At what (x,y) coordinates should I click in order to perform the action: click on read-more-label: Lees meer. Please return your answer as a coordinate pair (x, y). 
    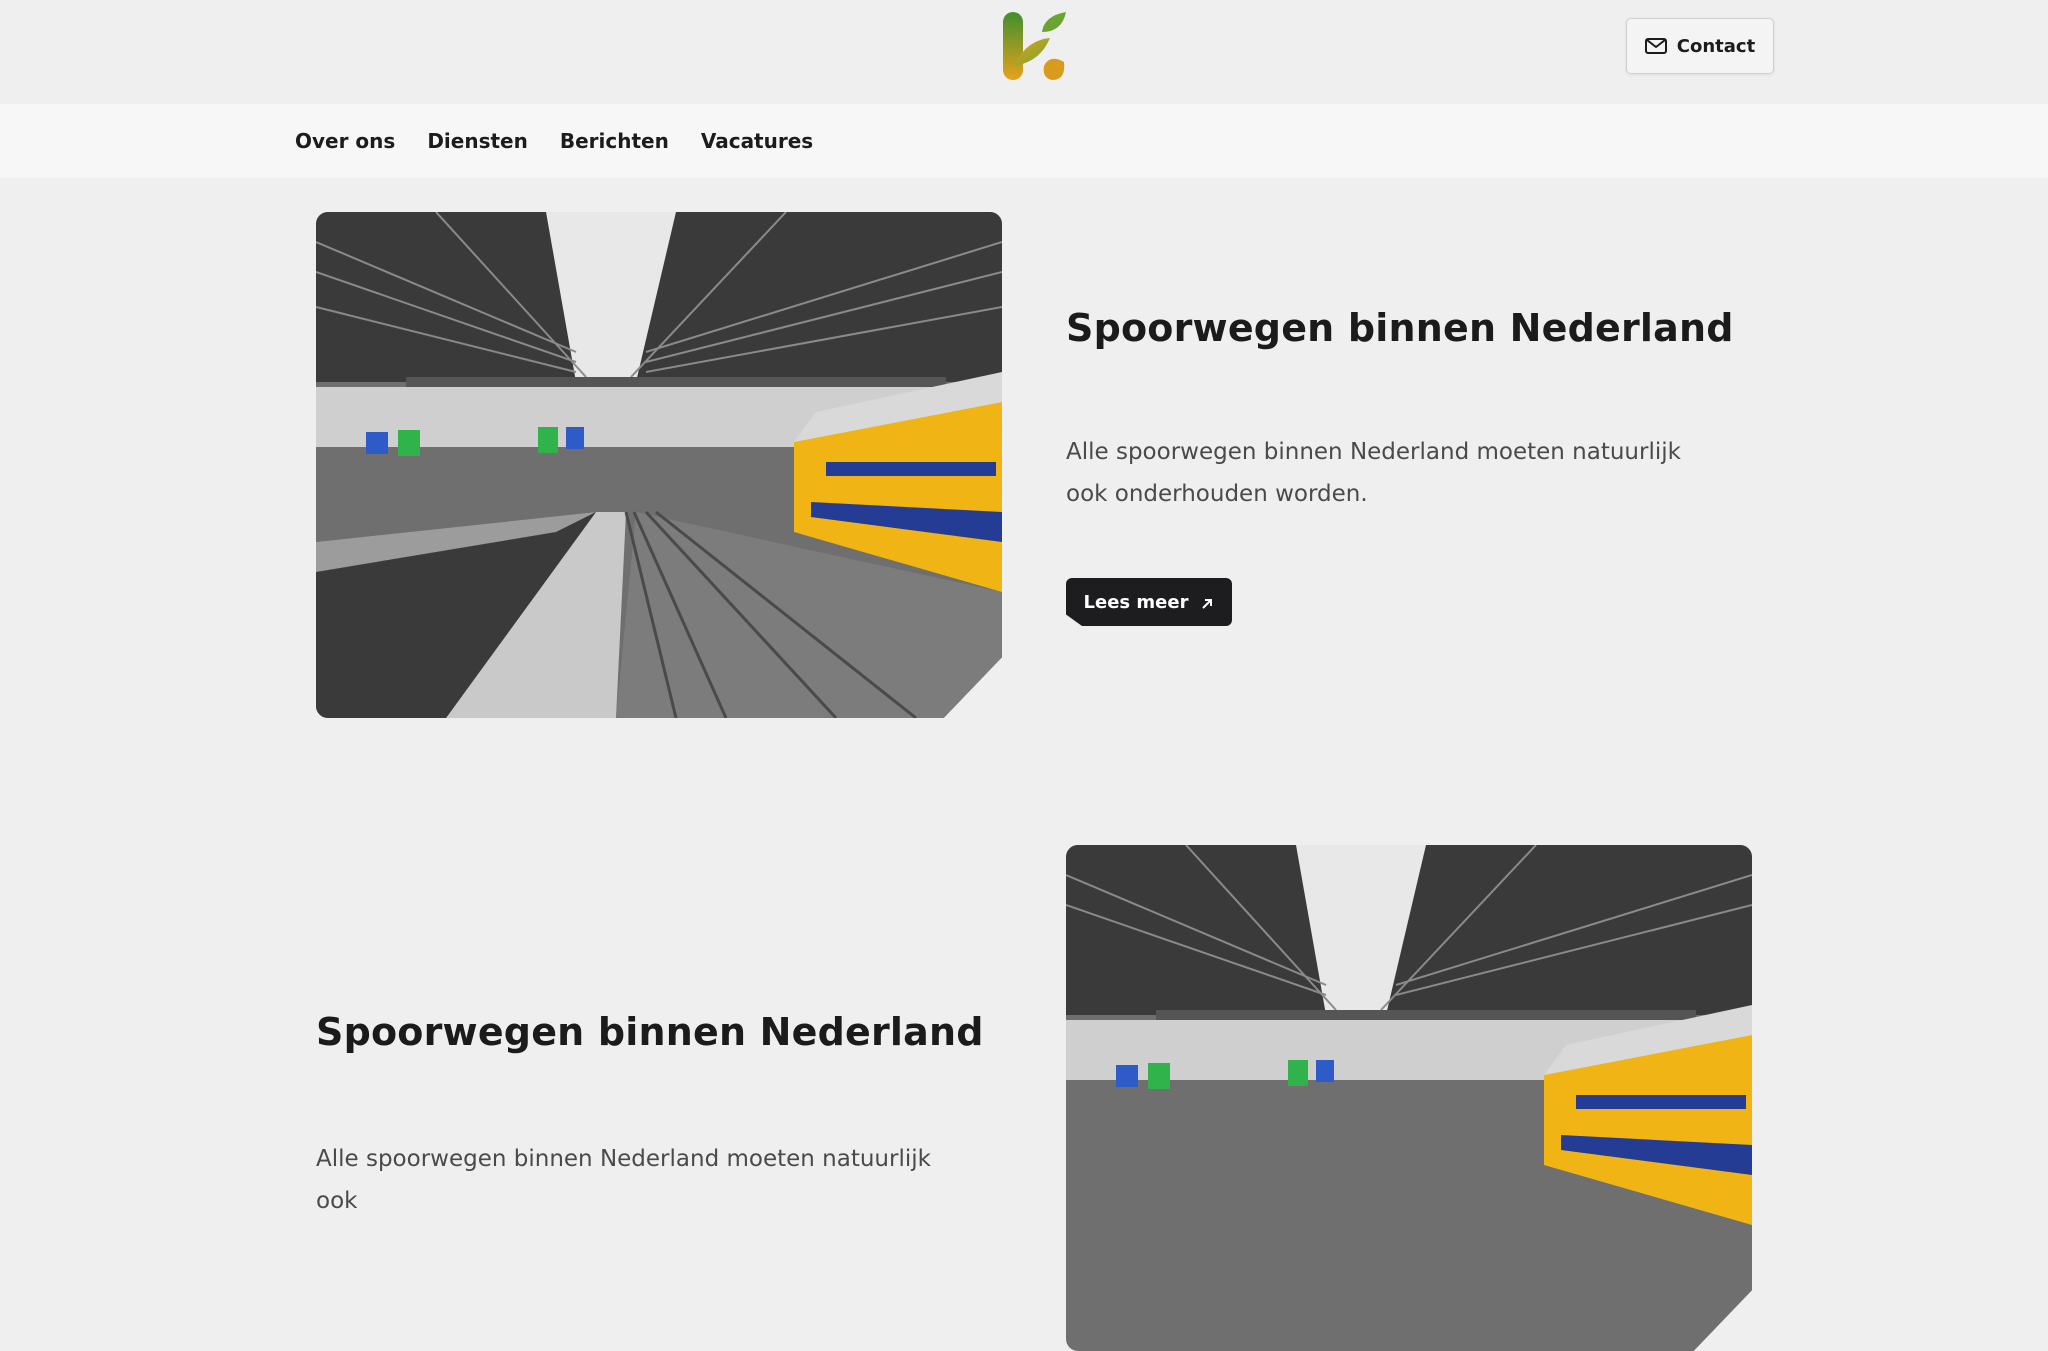
    Looking at the image, I should click on (1136, 602).